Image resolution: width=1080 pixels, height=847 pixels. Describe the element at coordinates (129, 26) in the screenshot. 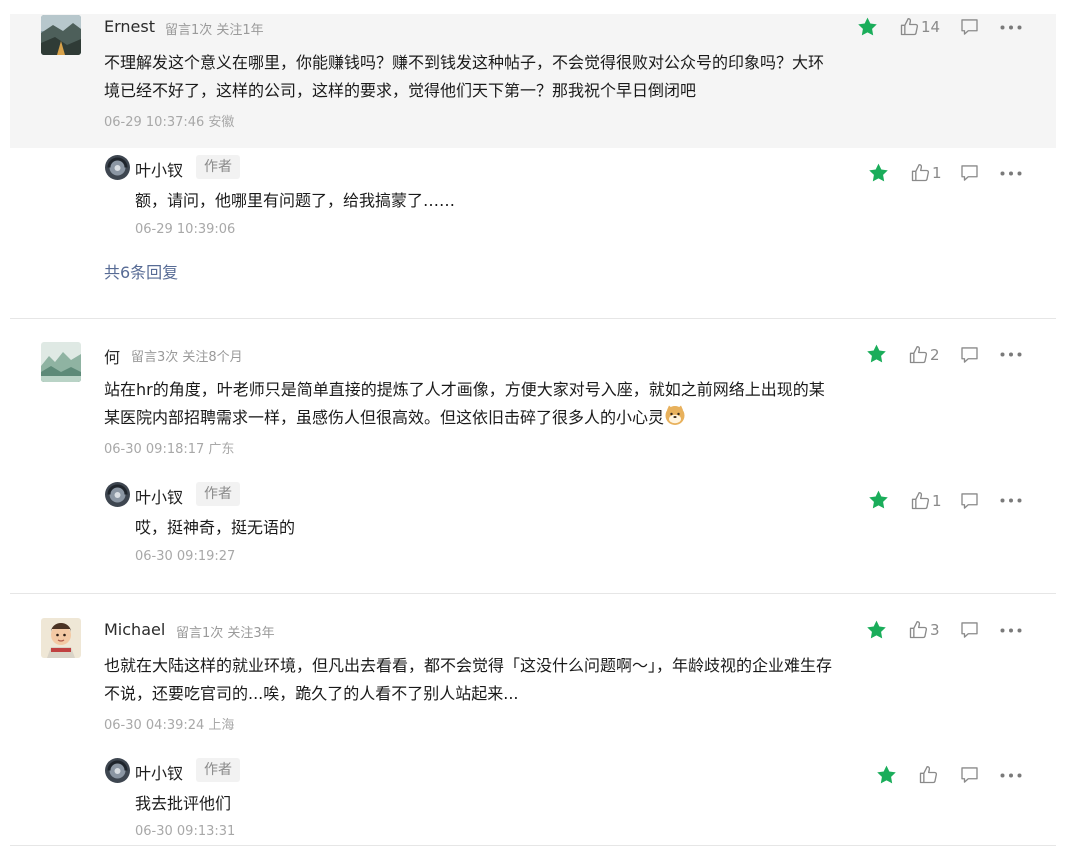

I see `commenter-name: Ernest` at that location.